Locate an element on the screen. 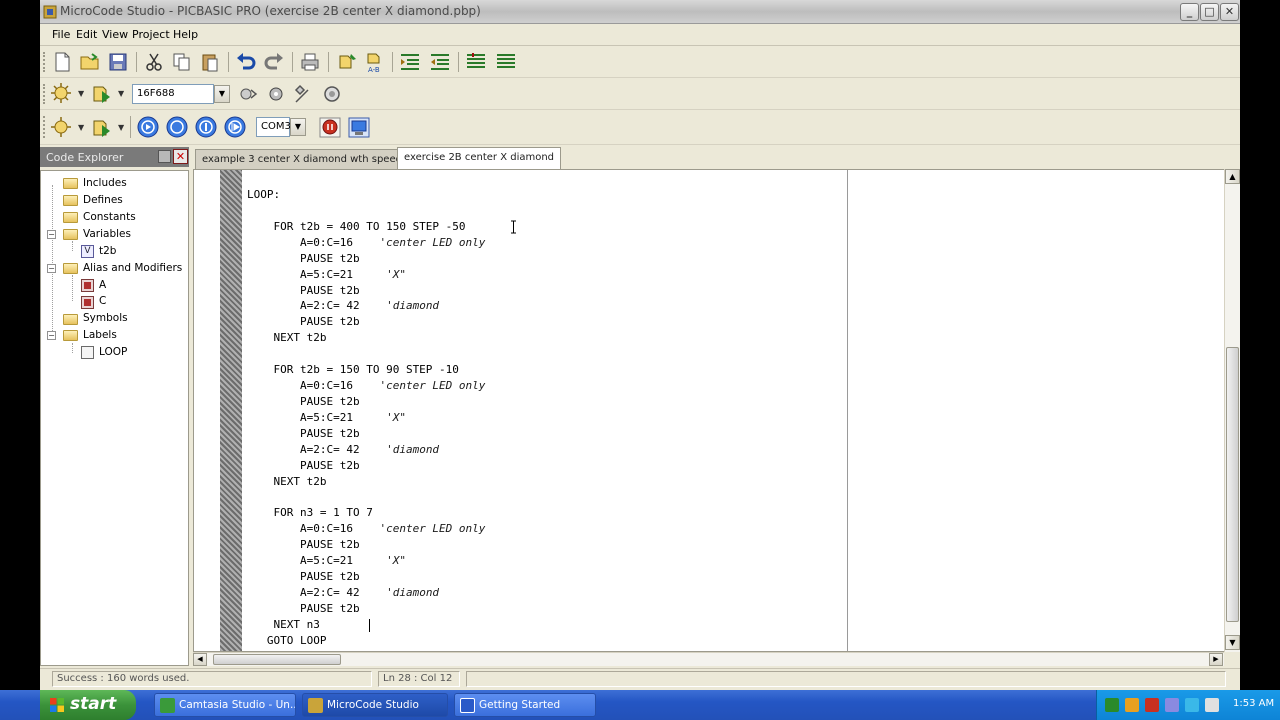  device-select: 16F688 is located at coordinates (173, 94).